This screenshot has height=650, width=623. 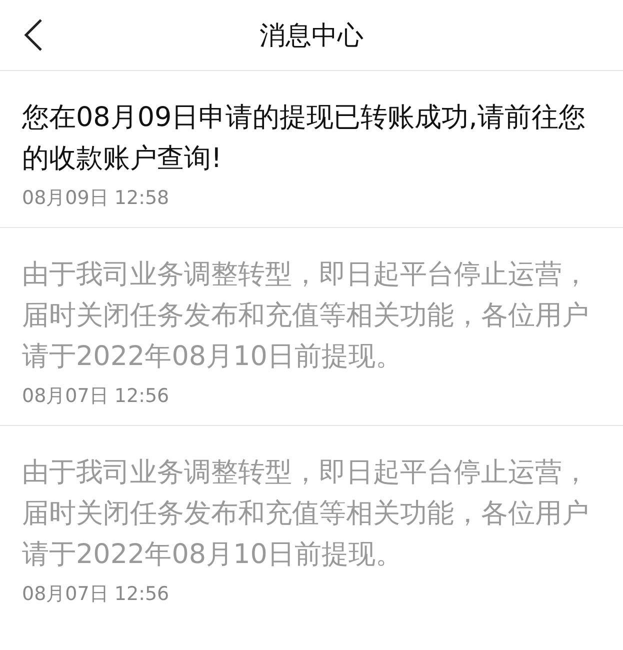 I want to click on message-time: 08月09日 12:58, so click(x=96, y=198).